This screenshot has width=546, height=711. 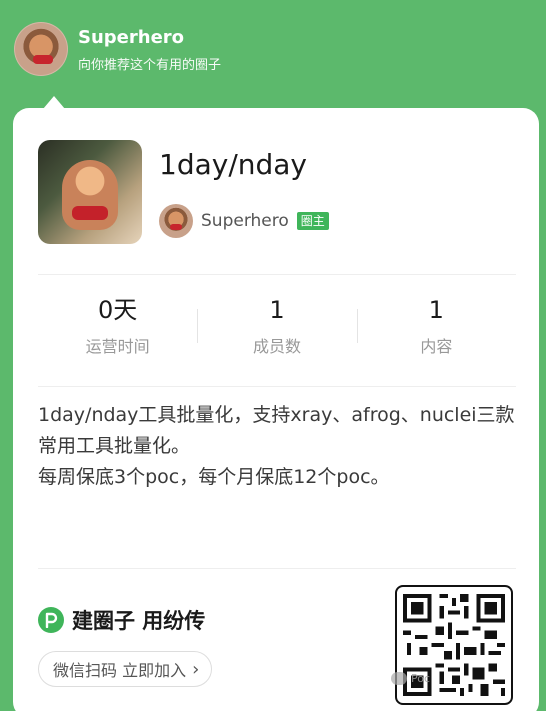 I want to click on brand-row: 建圈子 用纷传, so click(x=121, y=620).